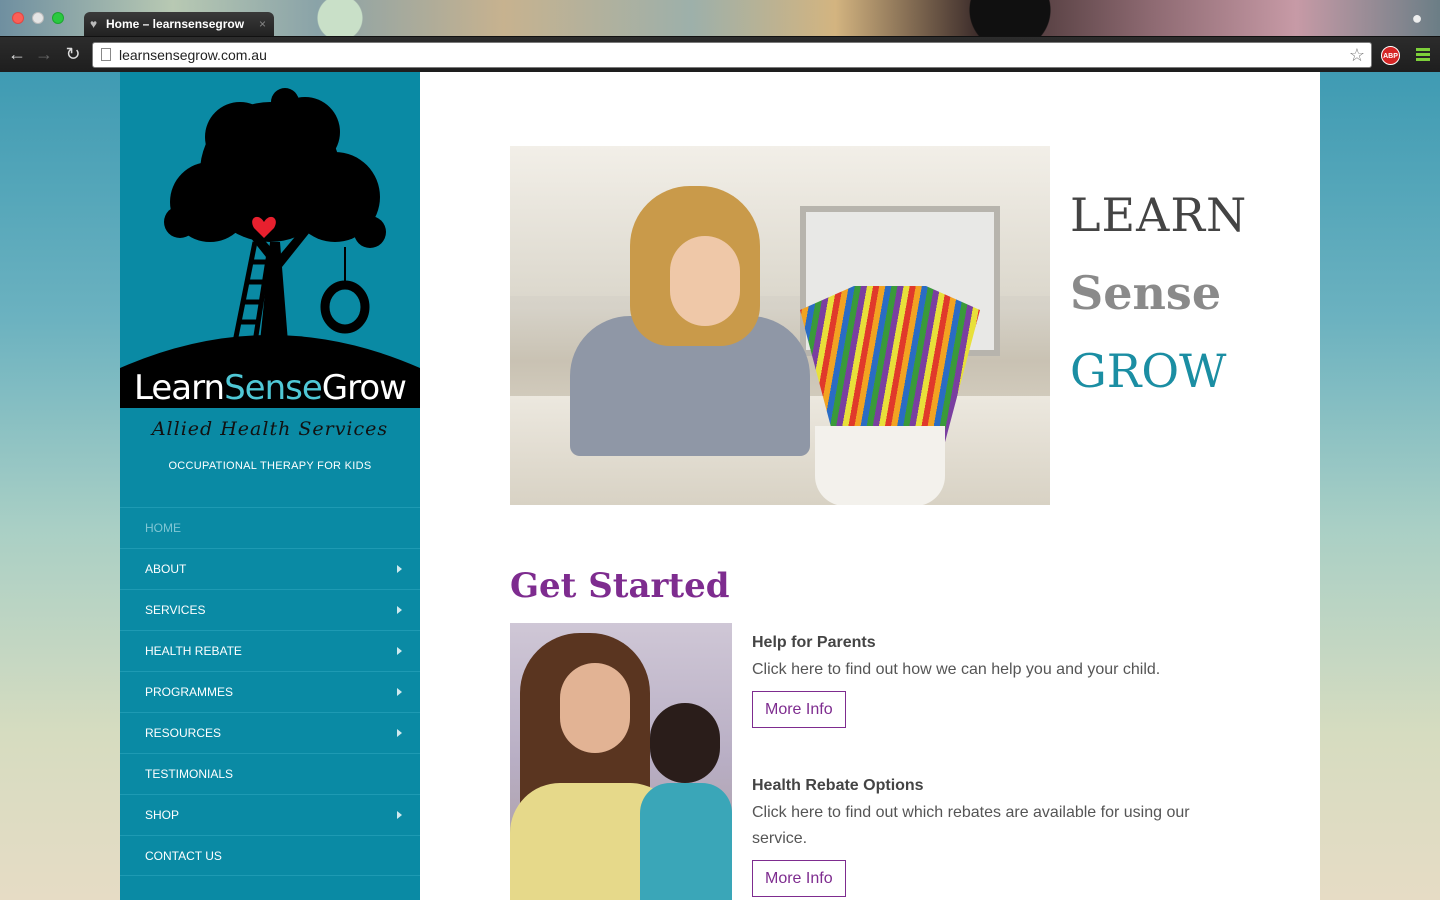 This screenshot has height=900, width=1440. I want to click on site-tagline: OCCUPATIONAL THERAPY FOR KIDS, so click(270, 466).